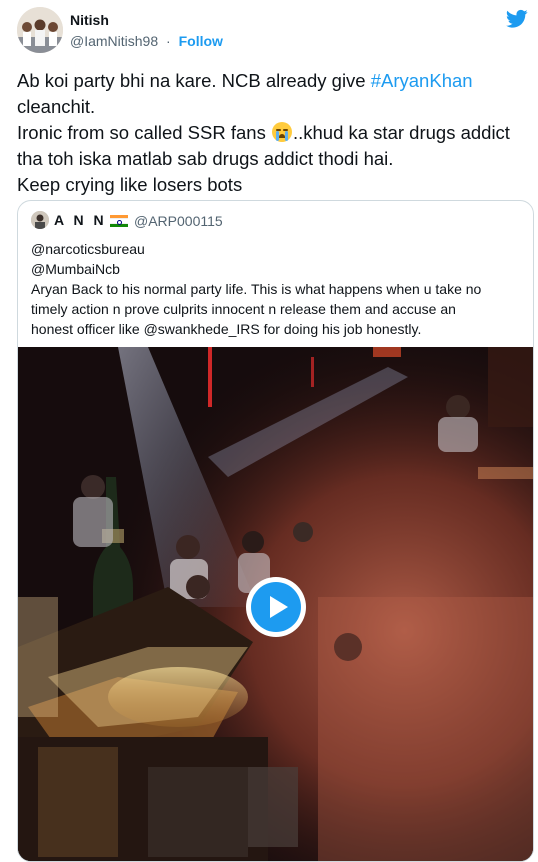  What do you see at coordinates (277, 249) in the screenshot?
I see `mention-narcoticsbureau: @narcoticsbureau` at bounding box center [277, 249].